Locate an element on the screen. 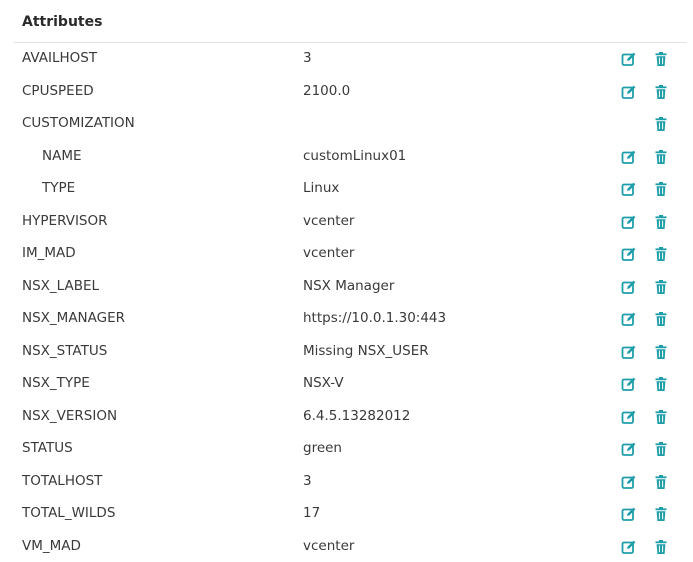  attribute-value: Missing NSX_USER is located at coordinates (366, 350).